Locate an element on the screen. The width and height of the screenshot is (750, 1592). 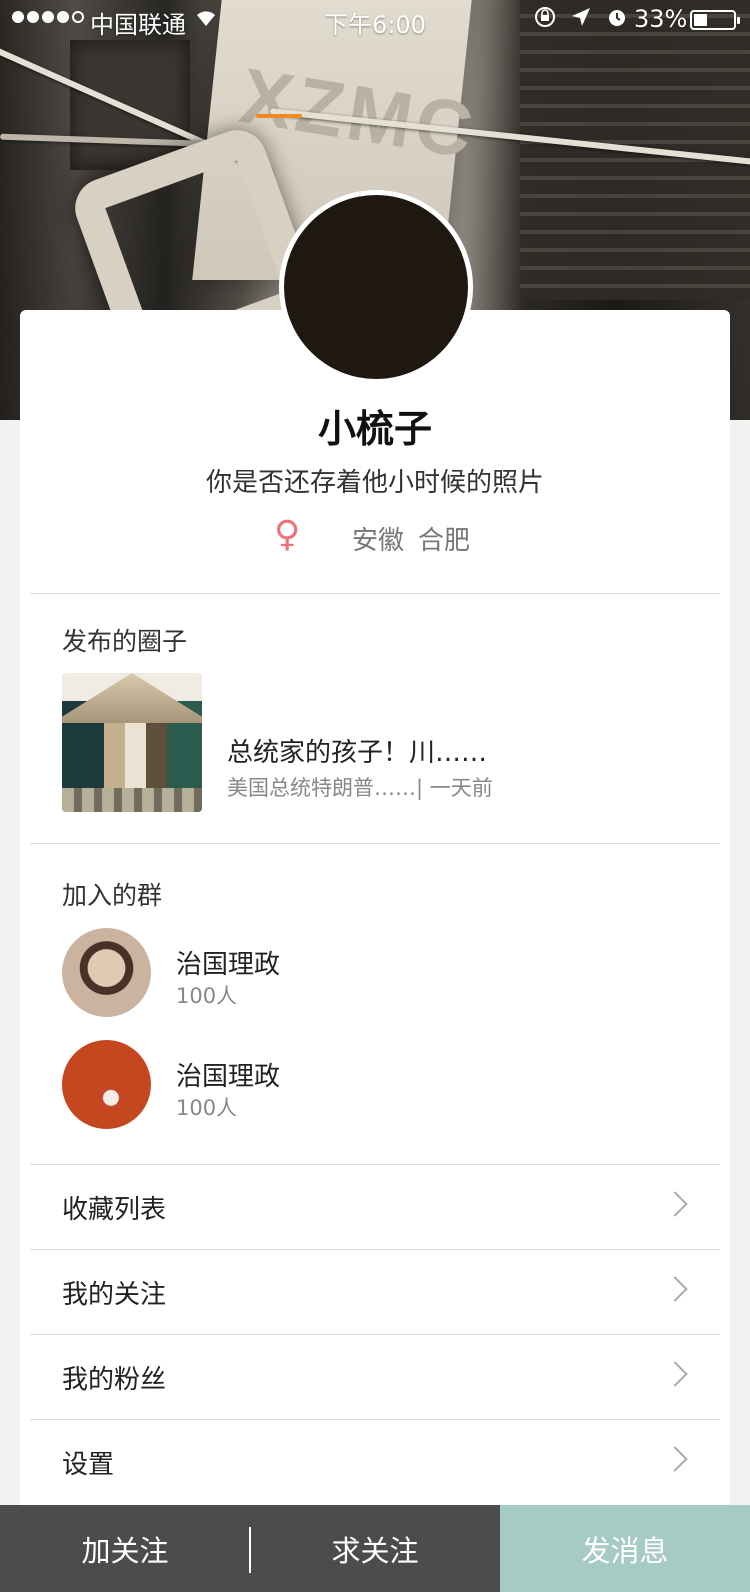
cover-box is located at coordinates (130, 105).